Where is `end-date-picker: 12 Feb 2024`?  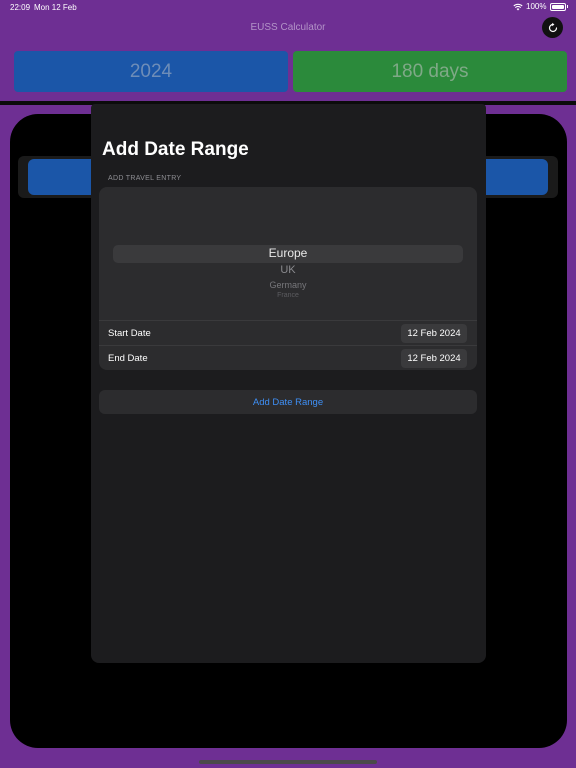
end-date-picker: 12 Feb 2024 is located at coordinates (434, 358).